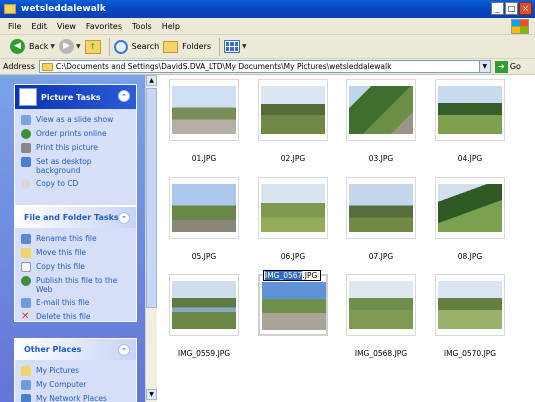 The height and width of the screenshot is (402, 535). I want to click on menu-help: Help, so click(171, 26).